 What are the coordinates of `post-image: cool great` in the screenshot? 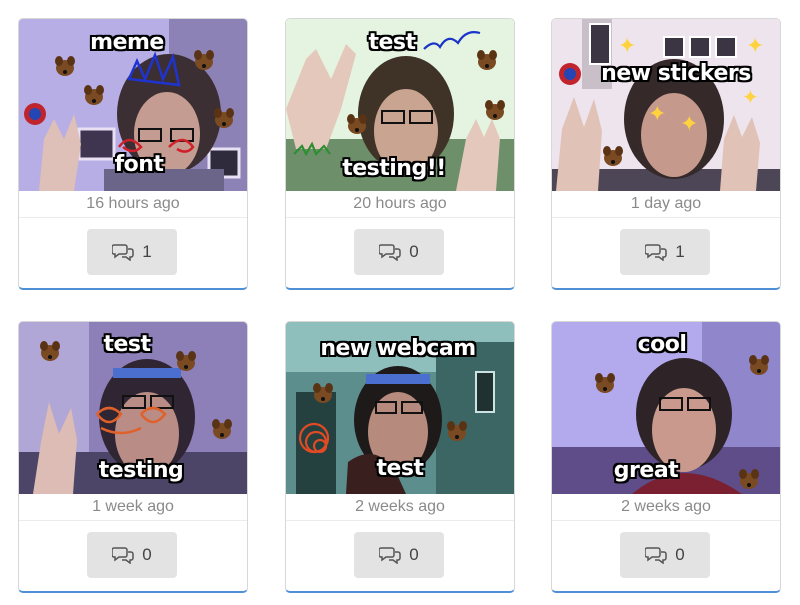 It's located at (666, 408).